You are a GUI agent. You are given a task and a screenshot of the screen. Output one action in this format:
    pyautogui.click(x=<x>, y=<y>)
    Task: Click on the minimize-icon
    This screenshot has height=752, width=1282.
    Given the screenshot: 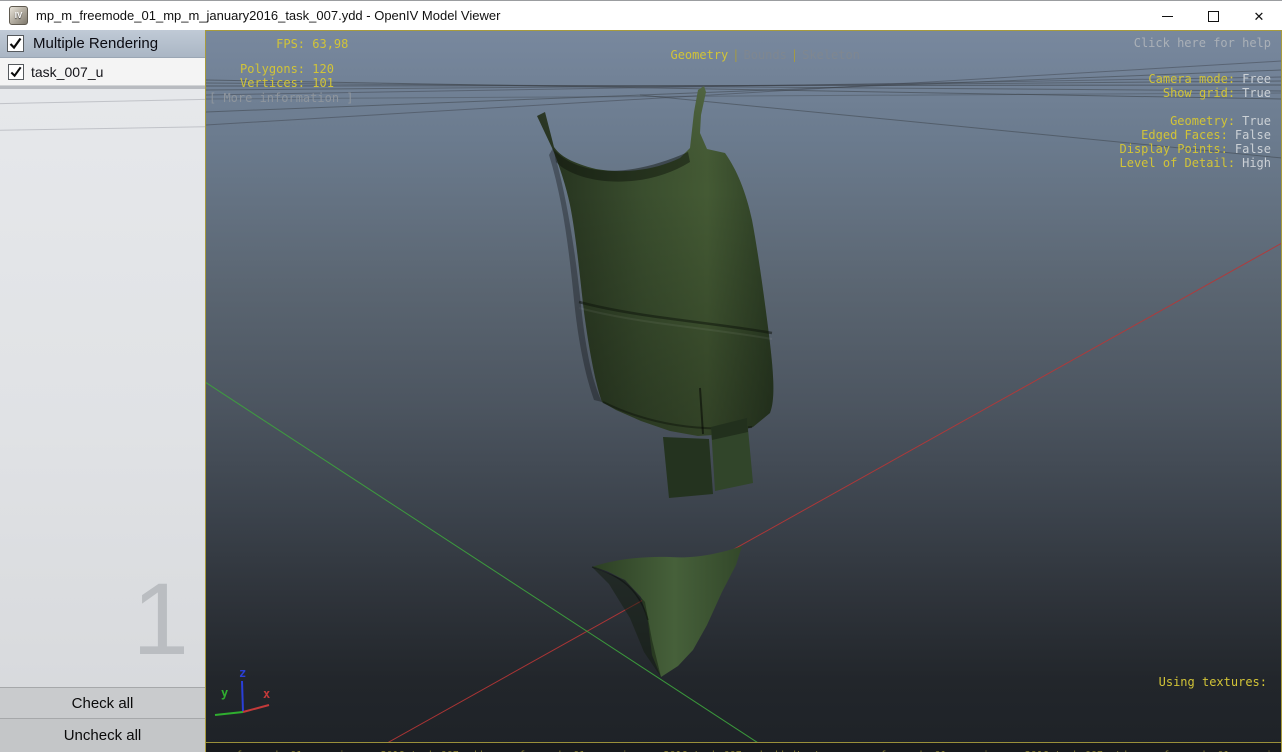 What is the action you would take?
    pyautogui.click(x=1167, y=16)
    